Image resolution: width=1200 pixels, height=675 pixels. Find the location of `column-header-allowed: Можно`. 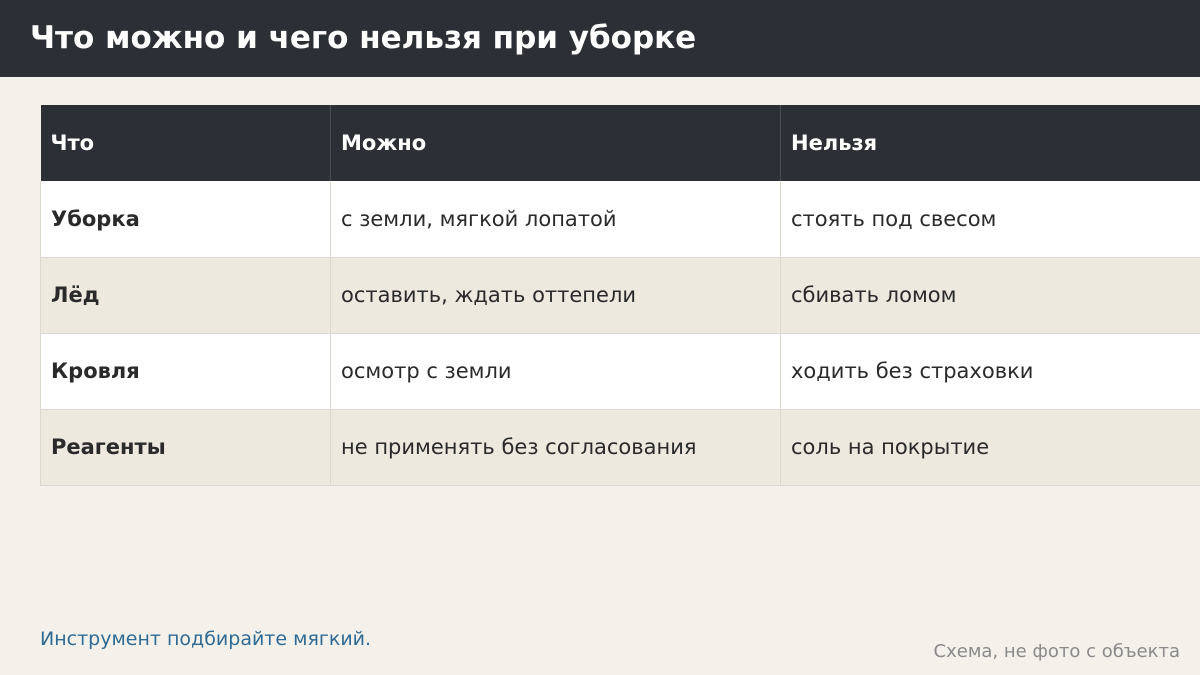

column-header-allowed: Можно is located at coordinates (555, 143).